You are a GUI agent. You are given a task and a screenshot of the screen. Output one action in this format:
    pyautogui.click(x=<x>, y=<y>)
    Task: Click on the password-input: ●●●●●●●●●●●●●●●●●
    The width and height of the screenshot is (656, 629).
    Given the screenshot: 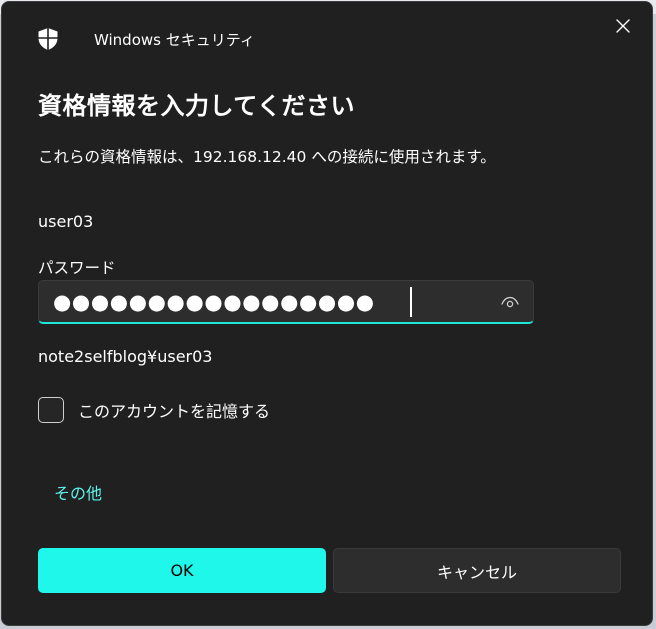 What is the action you would take?
    pyautogui.click(x=286, y=302)
    